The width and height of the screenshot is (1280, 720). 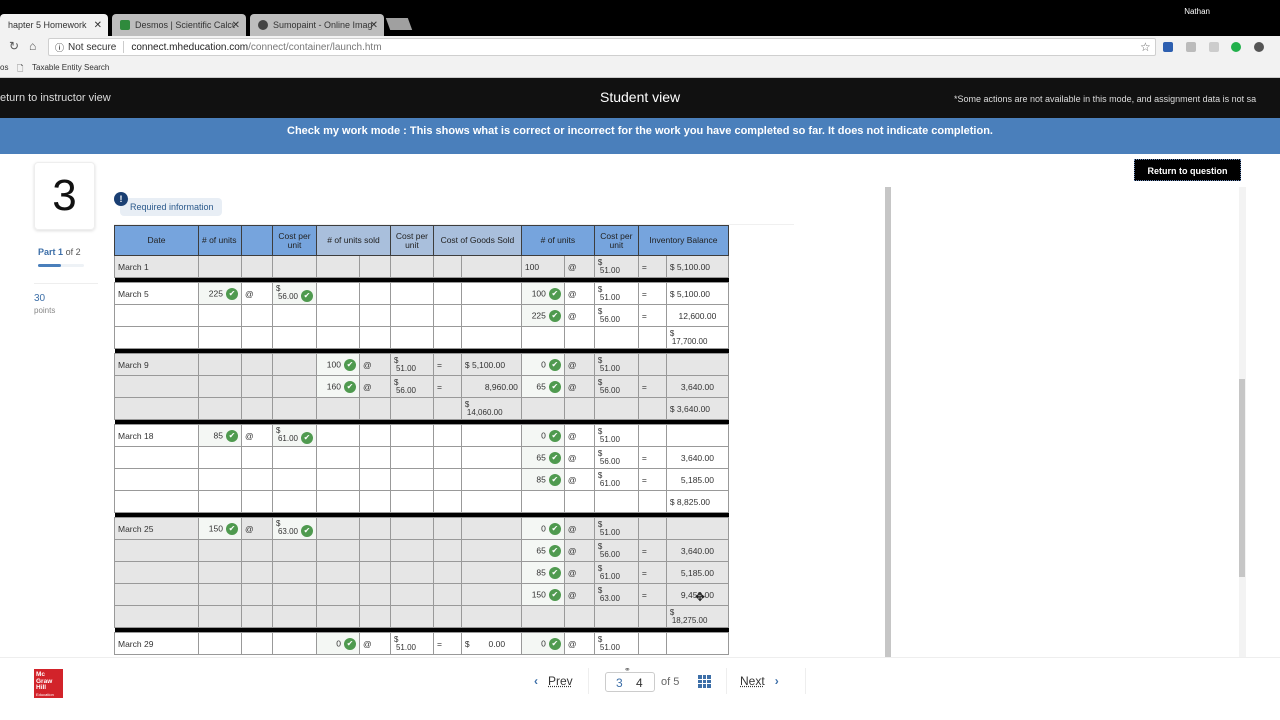 What do you see at coordinates (553, 681) in the screenshot?
I see `prev-button: ‹ Prev` at bounding box center [553, 681].